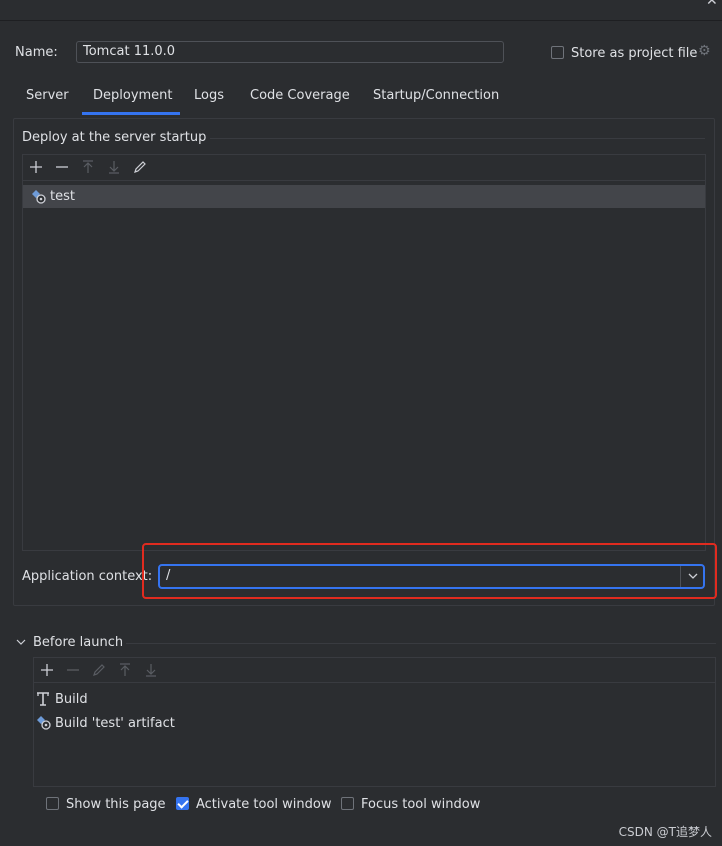  I want to click on tab-deployment: Deployment, so click(133, 95).